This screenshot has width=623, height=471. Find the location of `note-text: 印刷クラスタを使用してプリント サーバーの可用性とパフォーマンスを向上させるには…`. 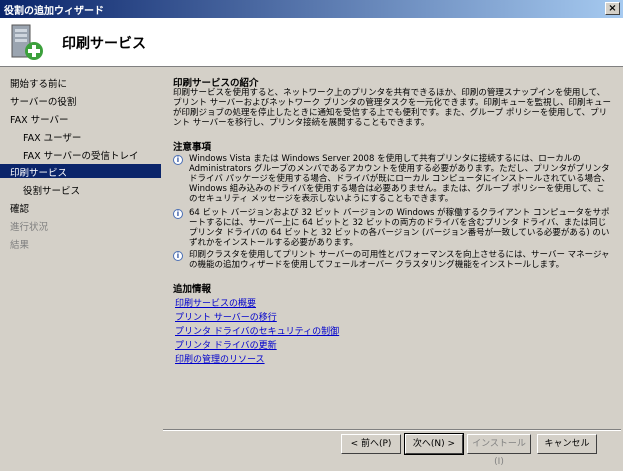

note-text: 印刷クラスタを使用してプリント サーバーの可用性とパフォーマンスを向上させるには… is located at coordinates (399, 260).